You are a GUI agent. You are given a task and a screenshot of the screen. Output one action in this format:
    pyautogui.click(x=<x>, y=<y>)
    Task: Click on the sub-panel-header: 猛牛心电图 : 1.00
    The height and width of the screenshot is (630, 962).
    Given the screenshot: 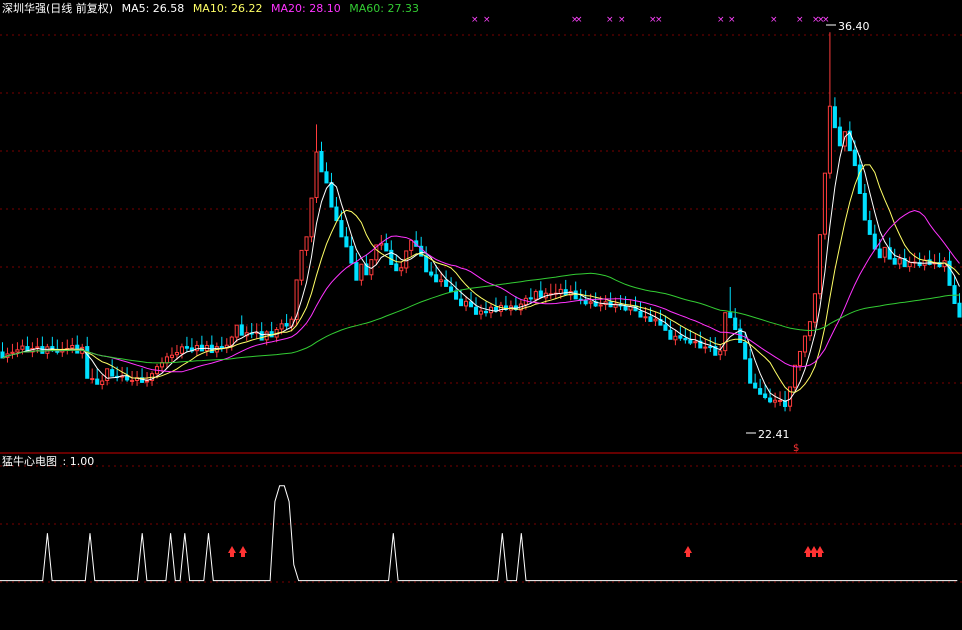 What is the action you would take?
    pyautogui.click(x=50, y=462)
    